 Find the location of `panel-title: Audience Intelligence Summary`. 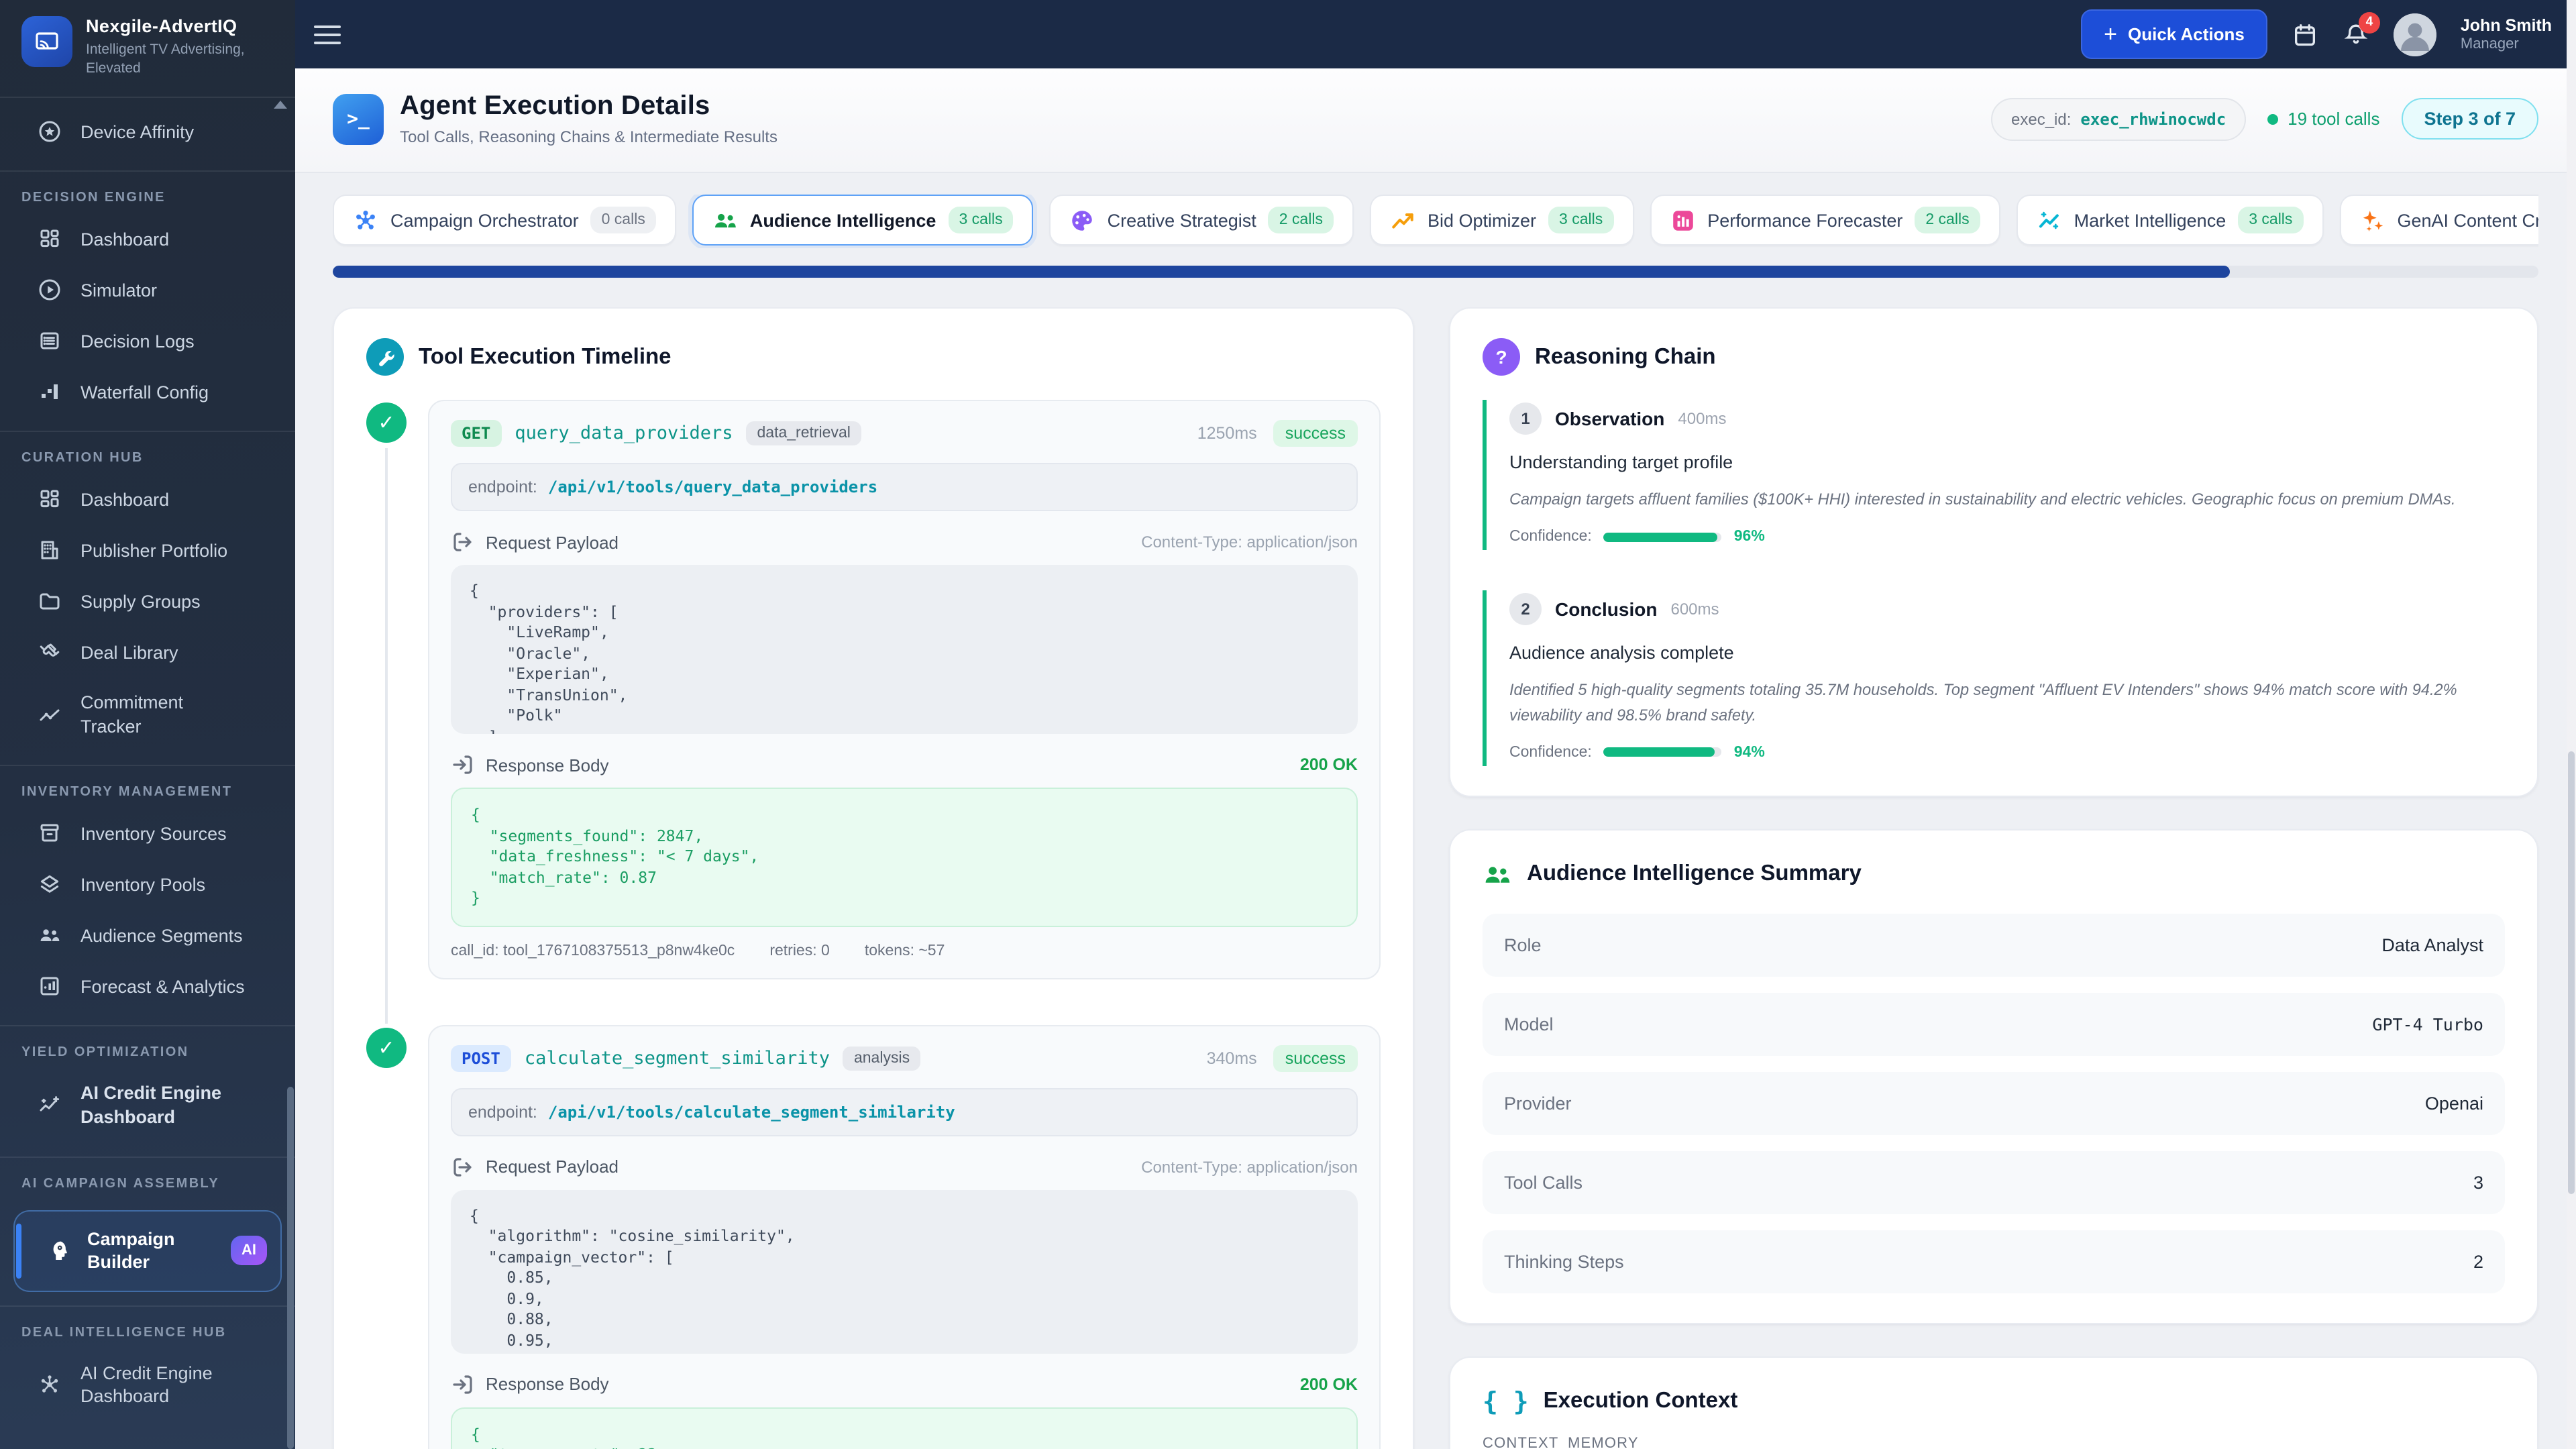

panel-title: Audience Intelligence Summary is located at coordinates (1694, 873).